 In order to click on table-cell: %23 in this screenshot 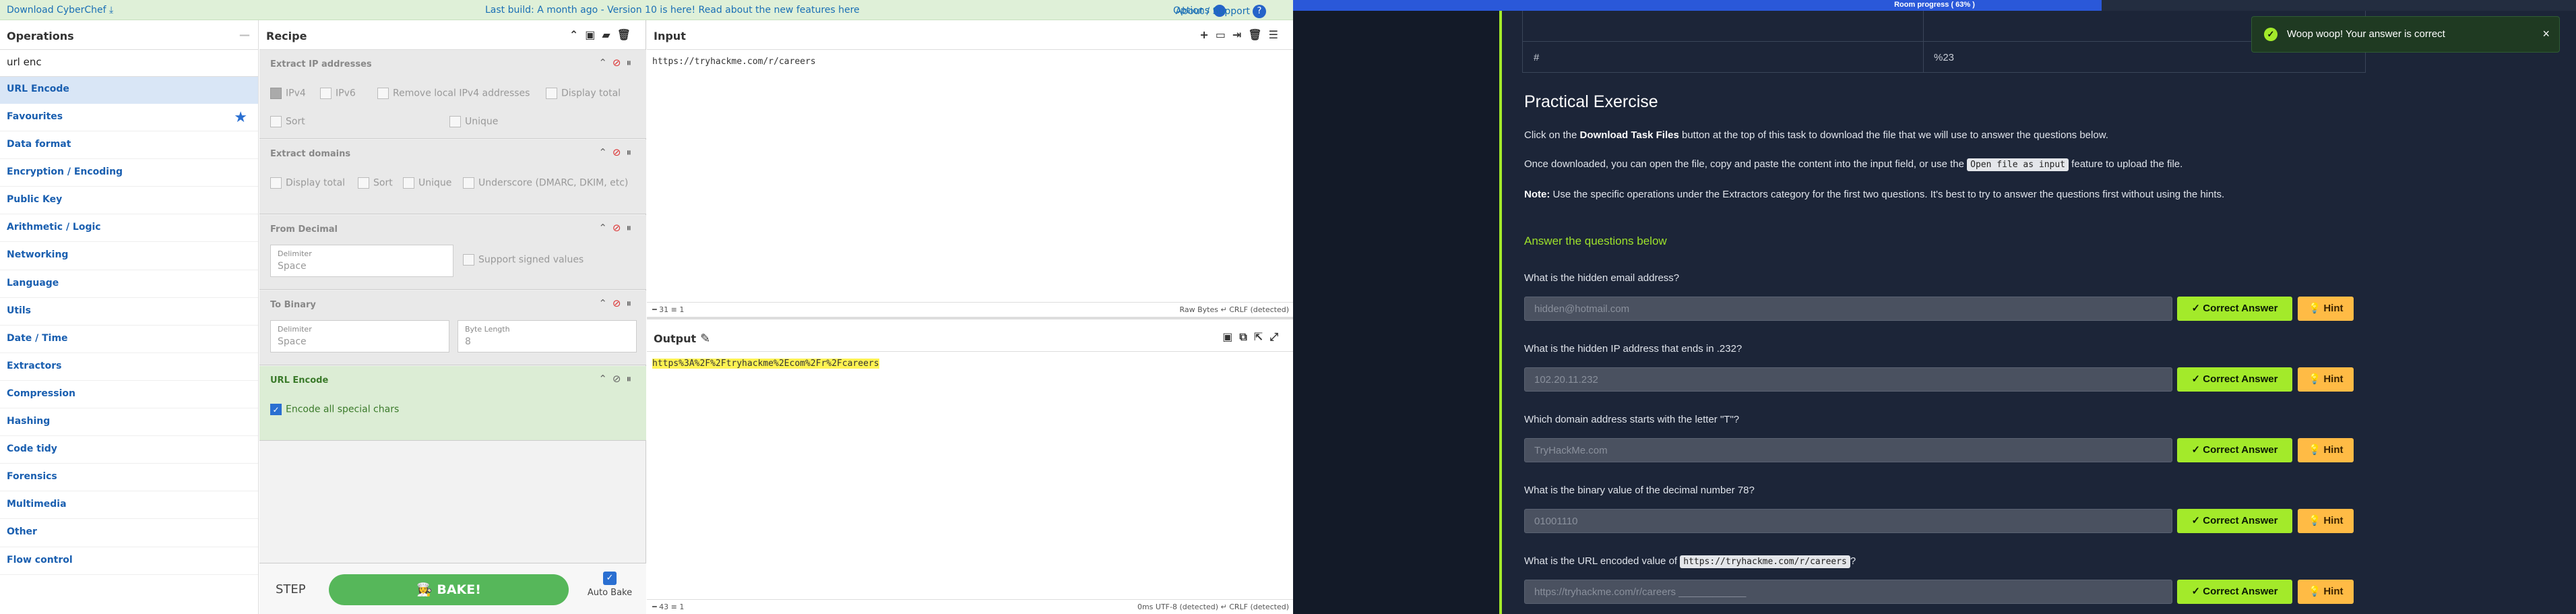, I will do `click(1944, 57)`.